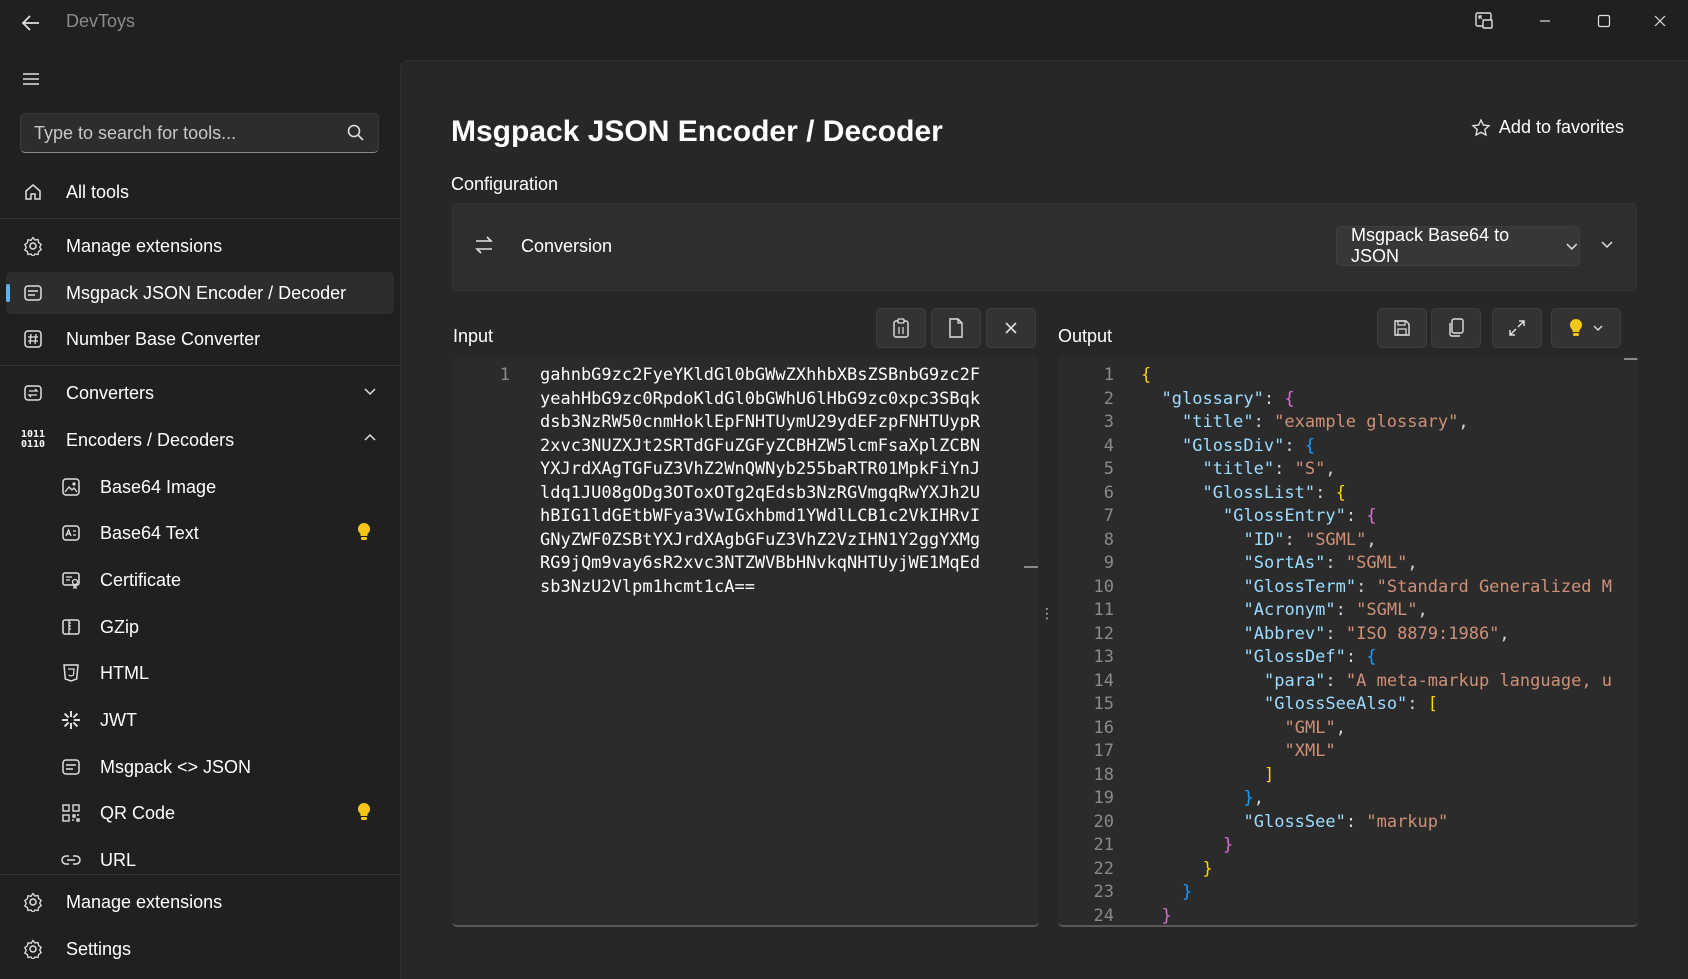  Describe the element at coordinates (1187, 892) in the screenshot. I see `code-line: }` at that location.